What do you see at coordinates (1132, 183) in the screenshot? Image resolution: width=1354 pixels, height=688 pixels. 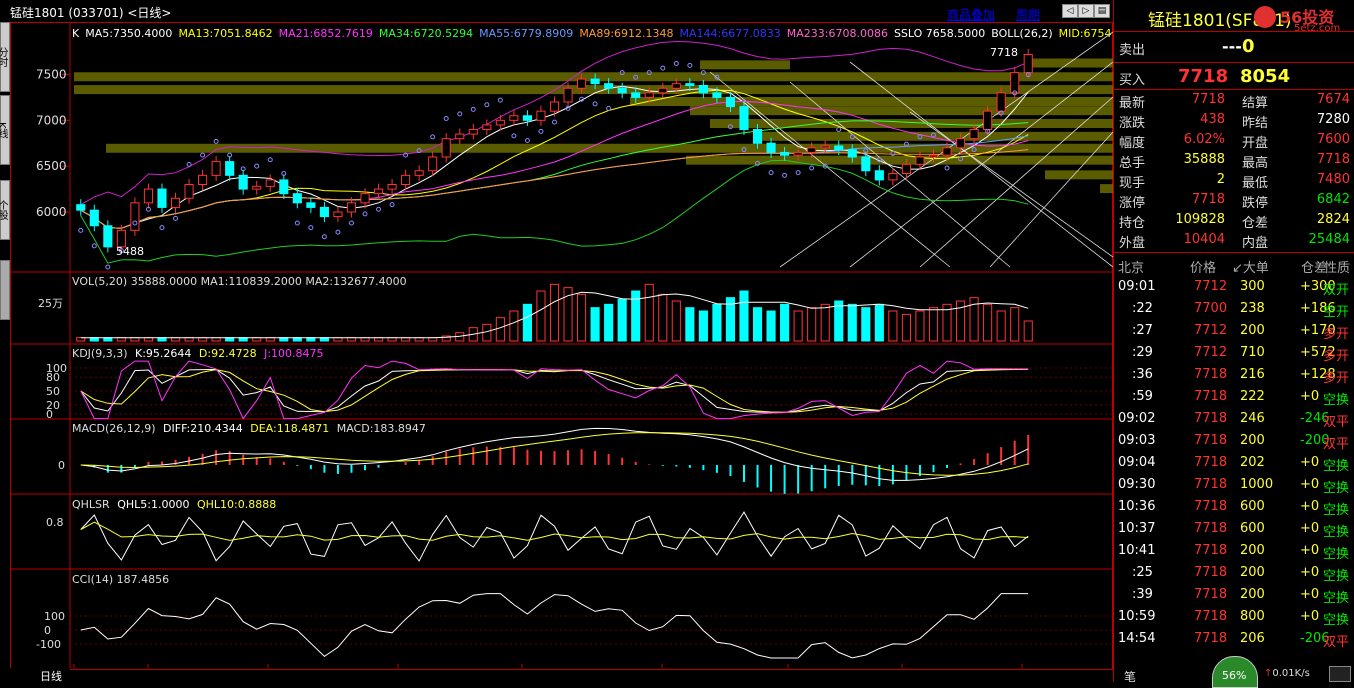 I see `quote-label: 现手` at bounding box center [1132, 183].